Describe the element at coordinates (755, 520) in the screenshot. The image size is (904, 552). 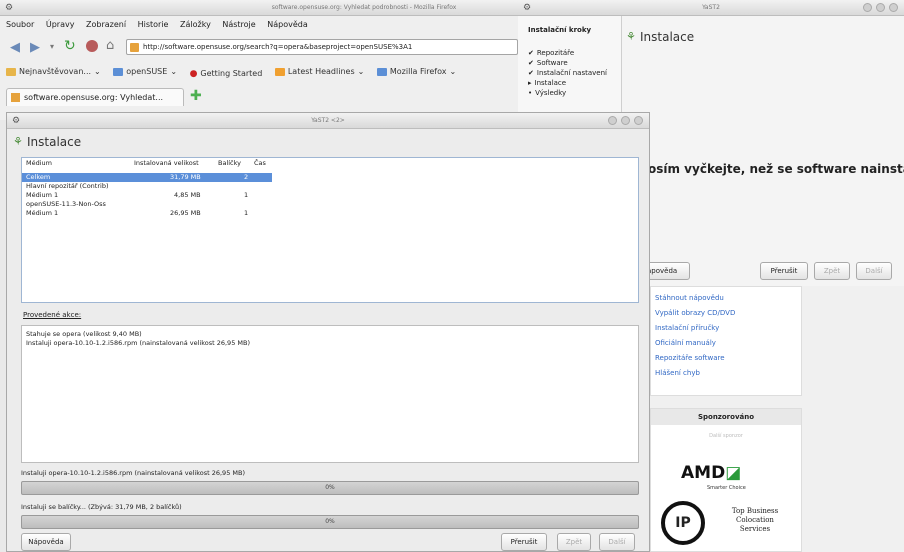
I see `ip-text: Top Business Colocation Services` at that location.